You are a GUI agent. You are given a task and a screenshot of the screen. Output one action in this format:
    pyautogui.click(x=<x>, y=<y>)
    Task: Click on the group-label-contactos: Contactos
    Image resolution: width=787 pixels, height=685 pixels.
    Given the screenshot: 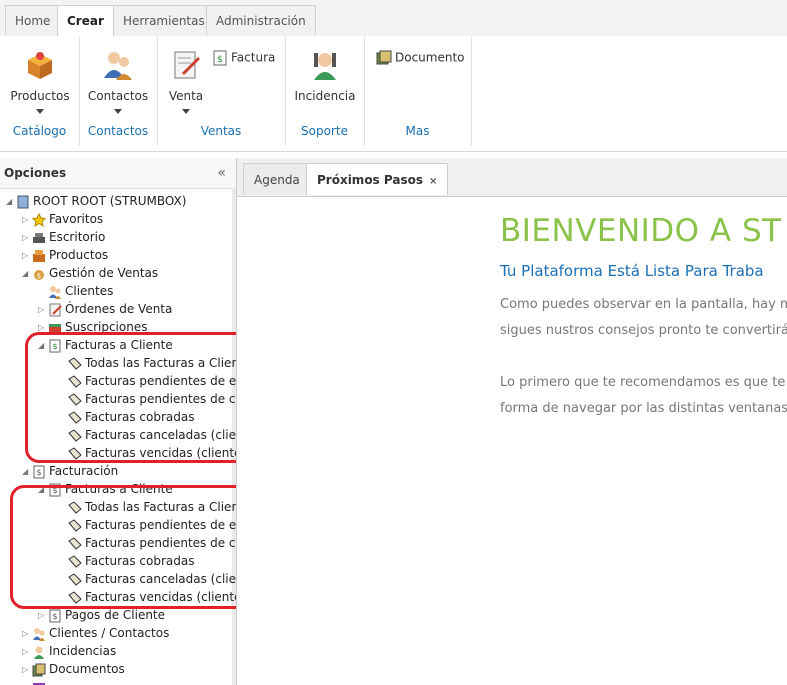 What is the action you would take?
    pyautogui.click(x=118, y=131)
    